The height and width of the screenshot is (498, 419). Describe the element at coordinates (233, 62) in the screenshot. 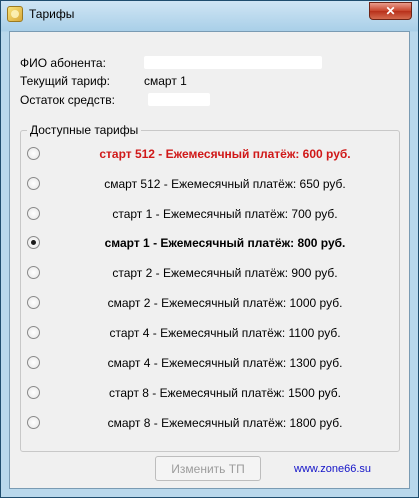

I see `subscriber-name-redacted` at that location.